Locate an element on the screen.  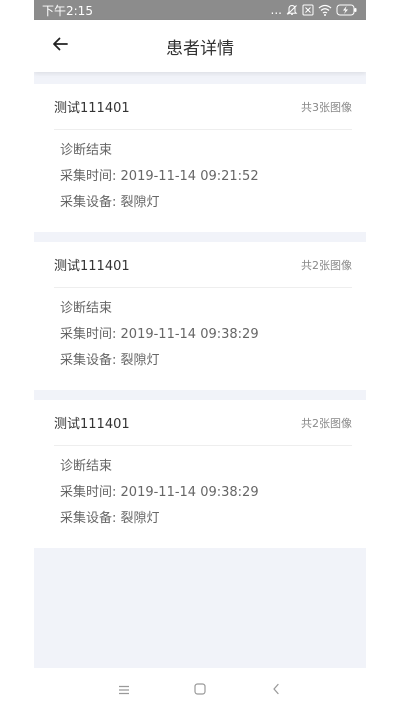
home-button is located at coordinates (200, 689).